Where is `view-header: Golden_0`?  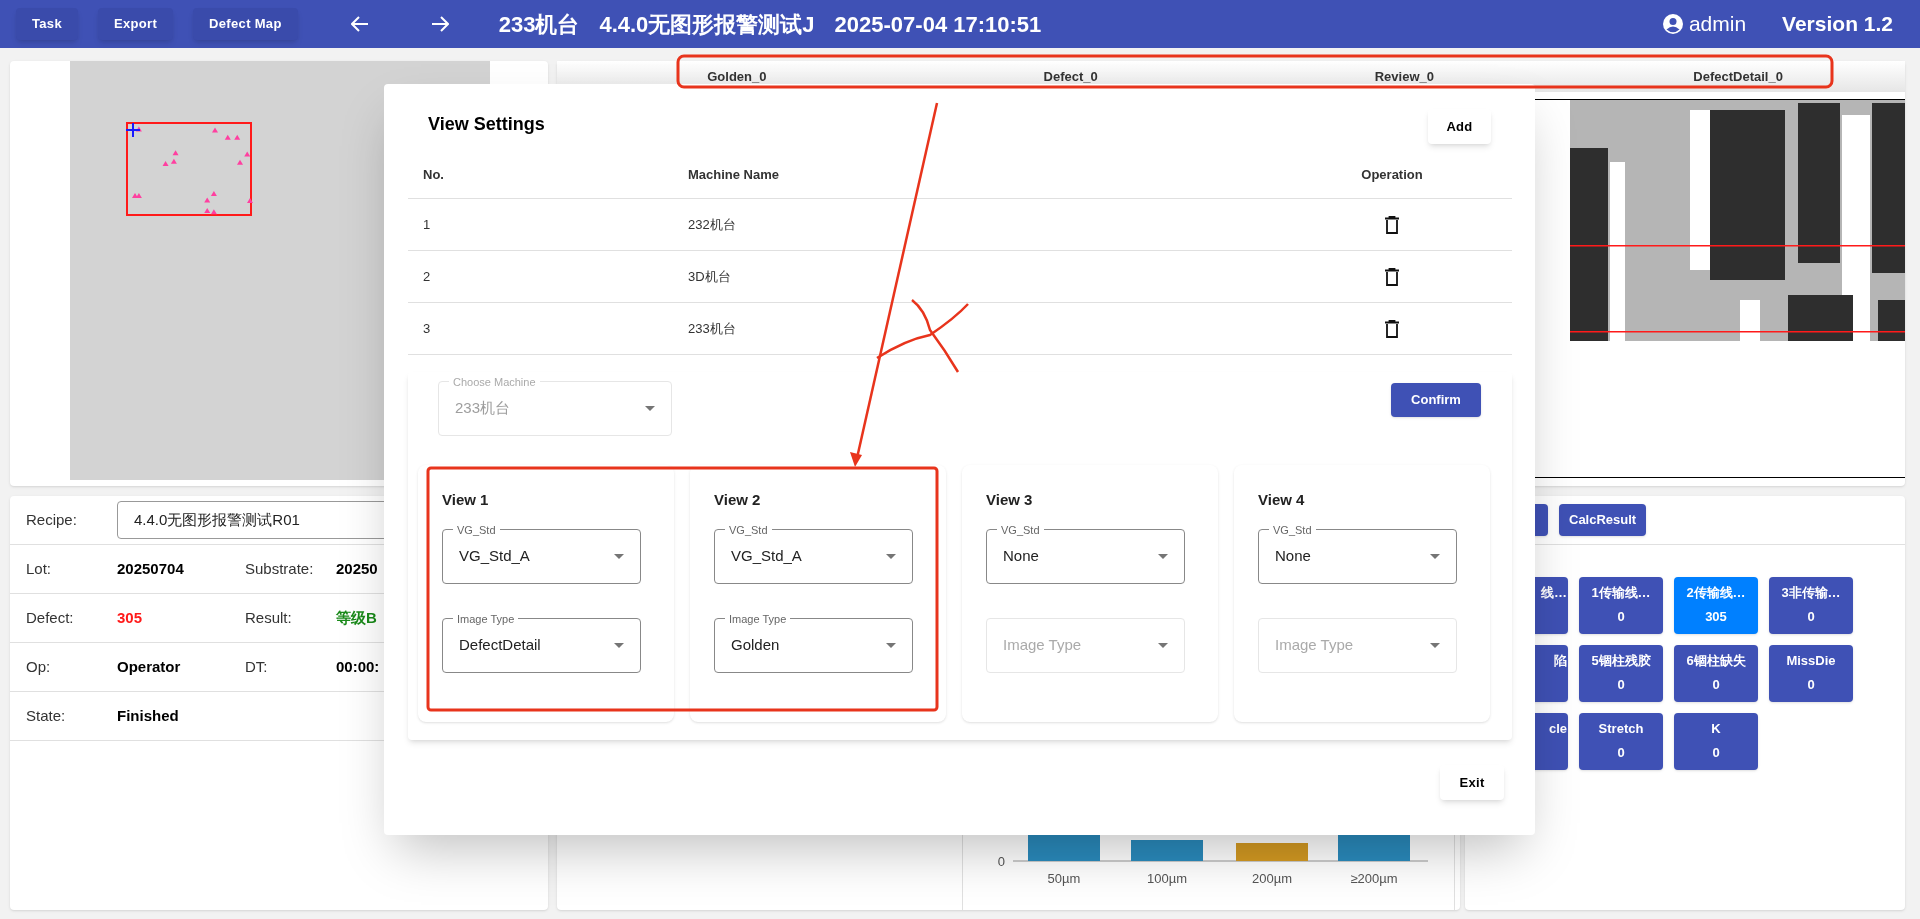 view-header: Golden_0 is located at coordinates (737, 76).